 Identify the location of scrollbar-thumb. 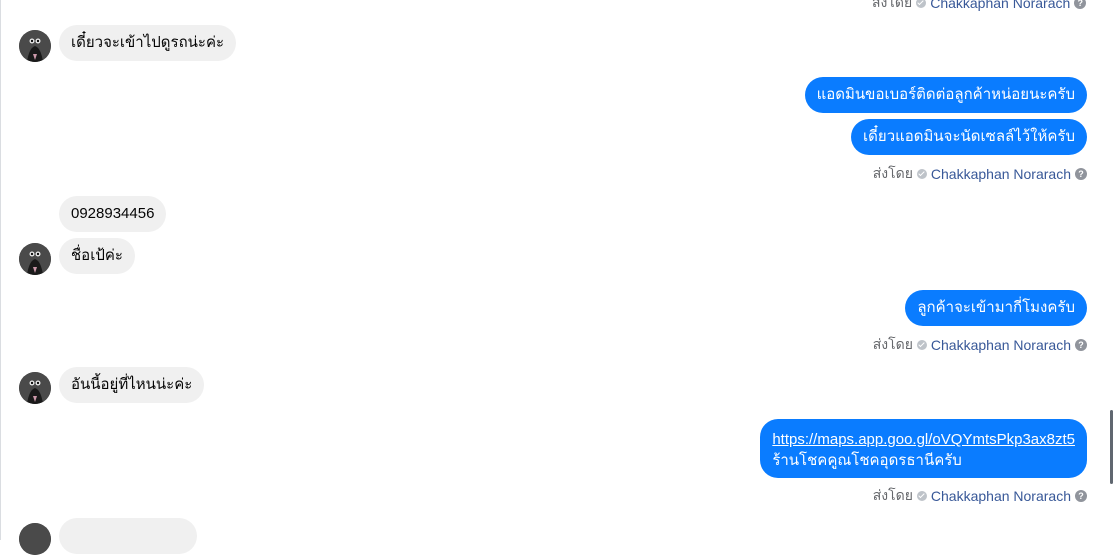
(1111, 447).